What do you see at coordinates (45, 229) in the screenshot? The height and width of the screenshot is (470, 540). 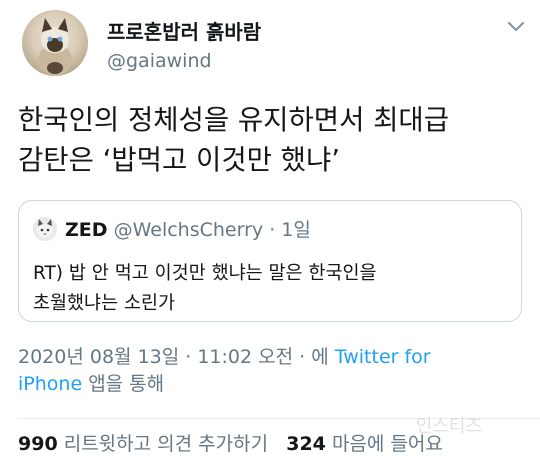 I see `quoted-avatar` at bounding box center [45, 229].